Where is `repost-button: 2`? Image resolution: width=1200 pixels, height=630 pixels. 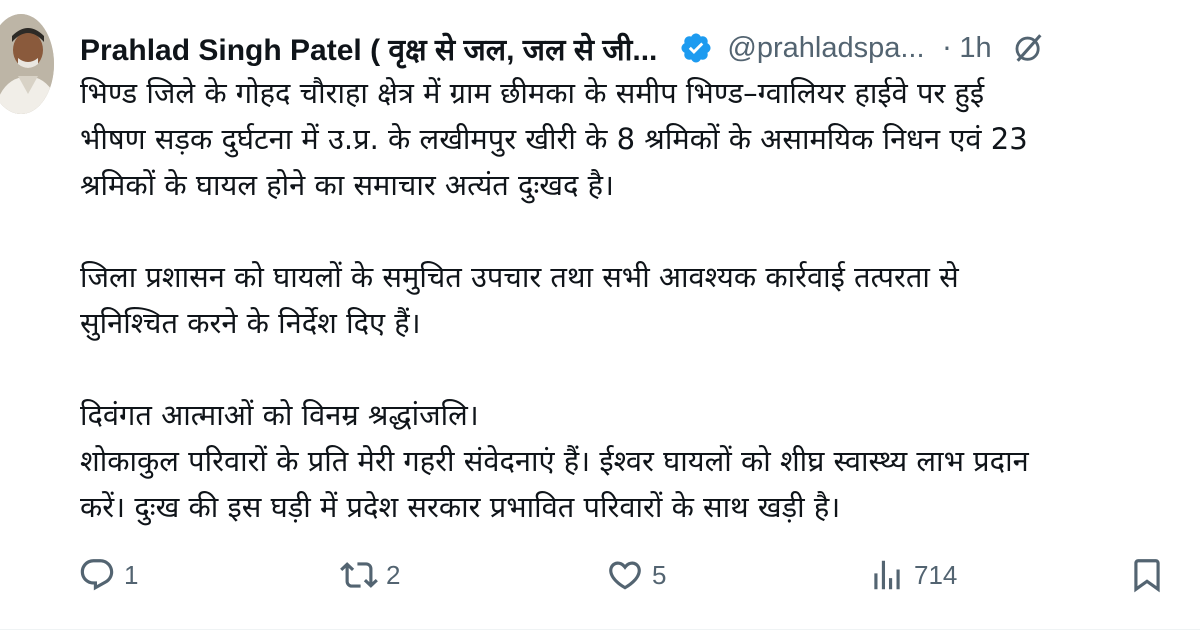 repost-button: 2 is located at coordinates (370, 575).